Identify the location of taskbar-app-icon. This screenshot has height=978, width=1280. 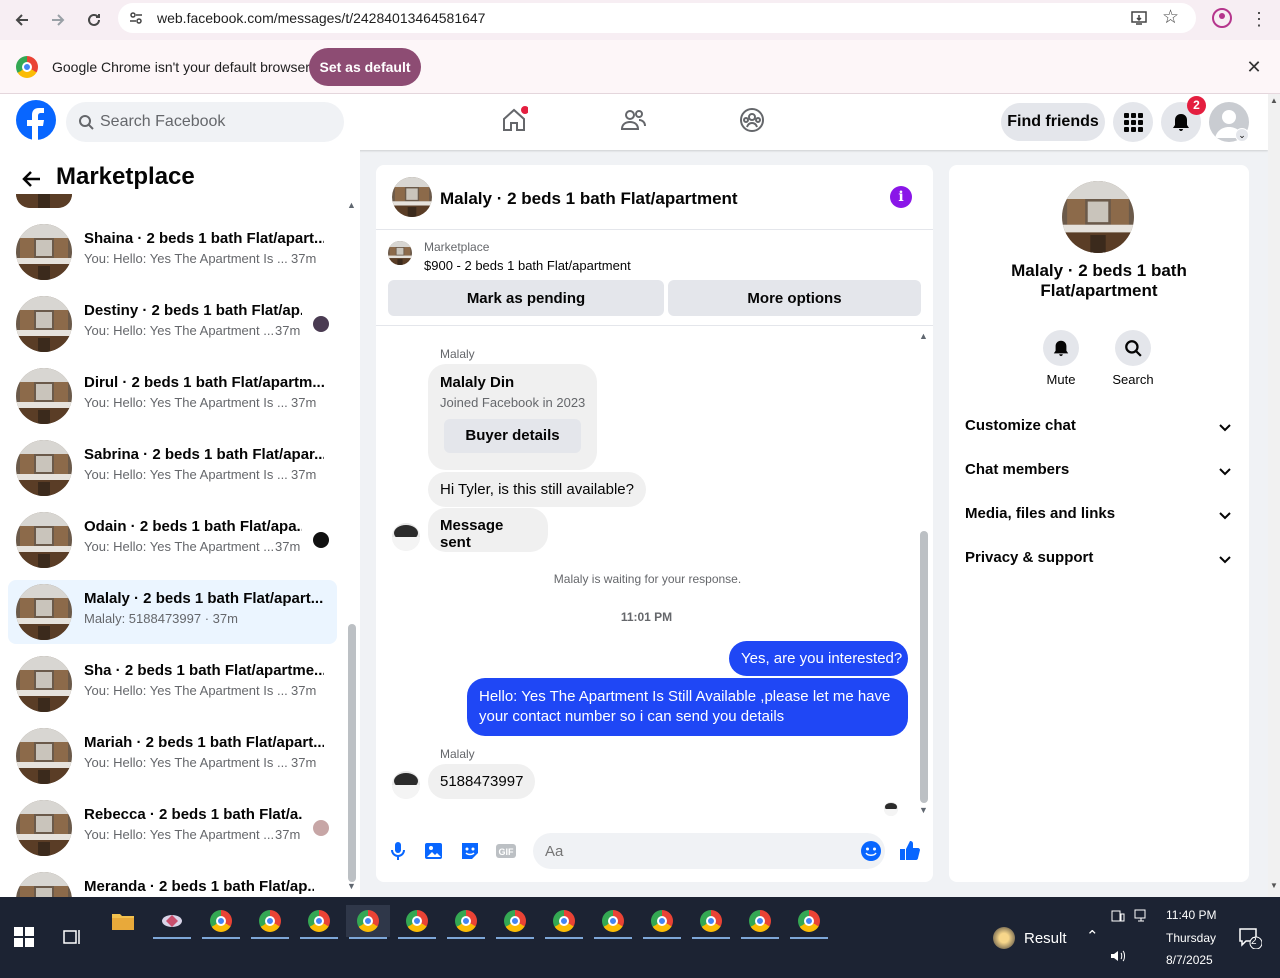
(172, 922).